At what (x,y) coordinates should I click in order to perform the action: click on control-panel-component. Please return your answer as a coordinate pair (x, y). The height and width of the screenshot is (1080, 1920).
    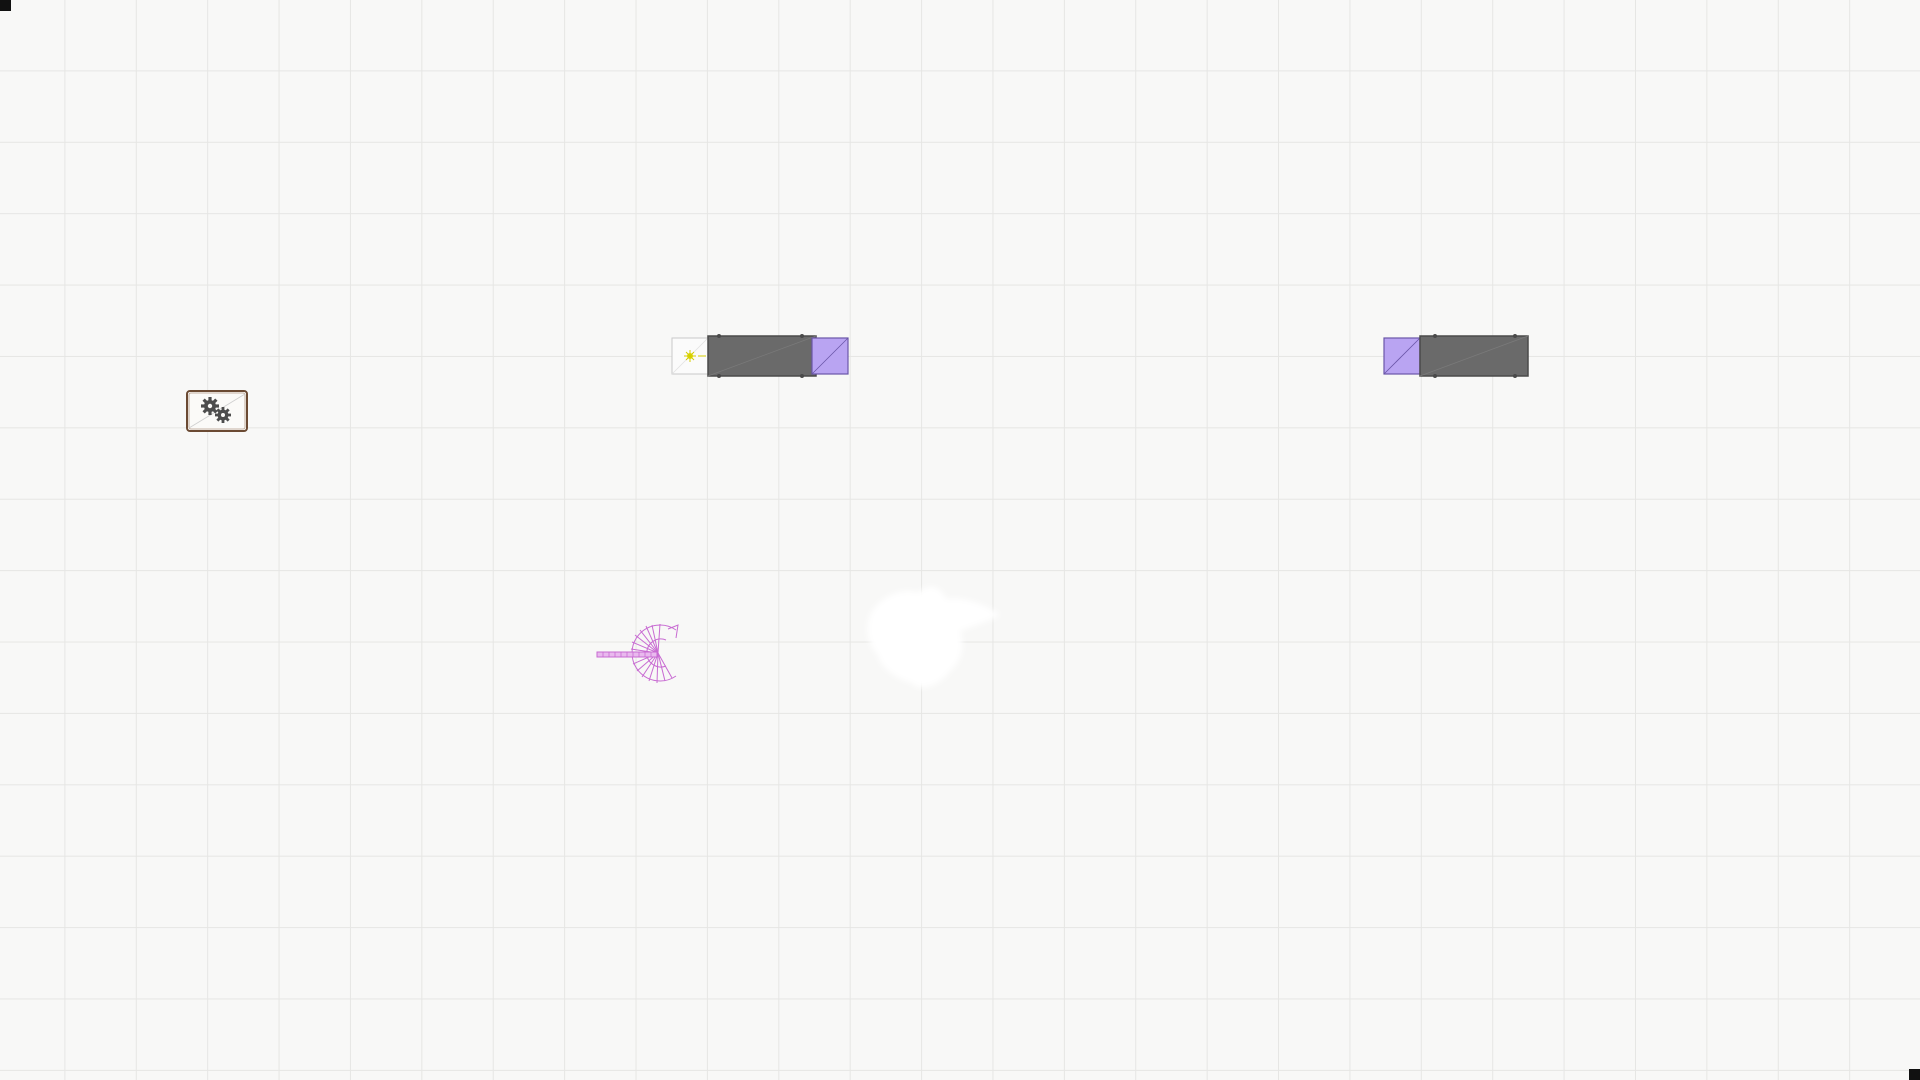
    Looking at the image, I should click on (217, 411).